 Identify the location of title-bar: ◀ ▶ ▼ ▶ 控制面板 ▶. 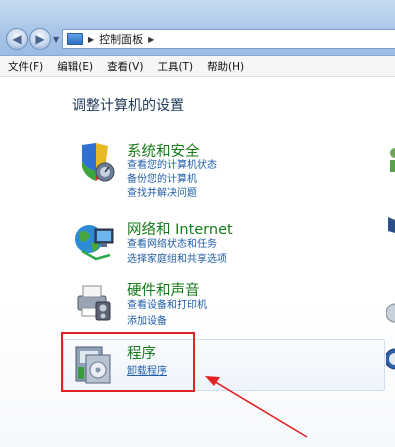
(197, 28).